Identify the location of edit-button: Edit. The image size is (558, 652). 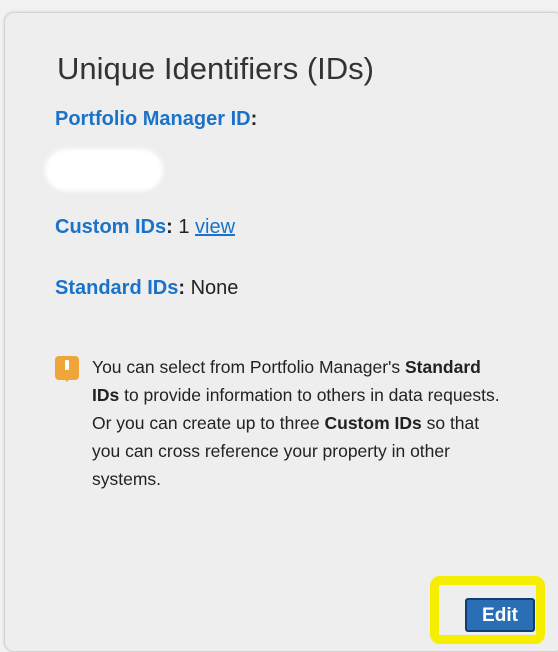
(500, 615).